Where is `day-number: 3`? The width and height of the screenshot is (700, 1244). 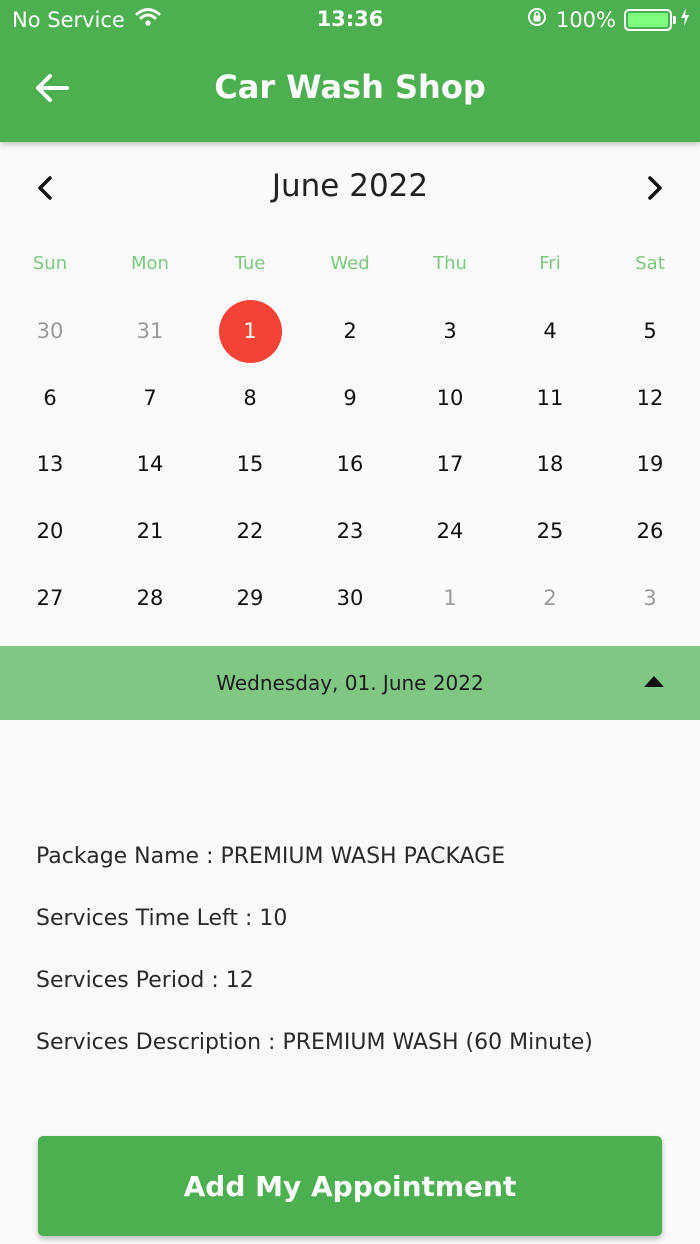
day-number: 3 is located at coordinates (450, 331).